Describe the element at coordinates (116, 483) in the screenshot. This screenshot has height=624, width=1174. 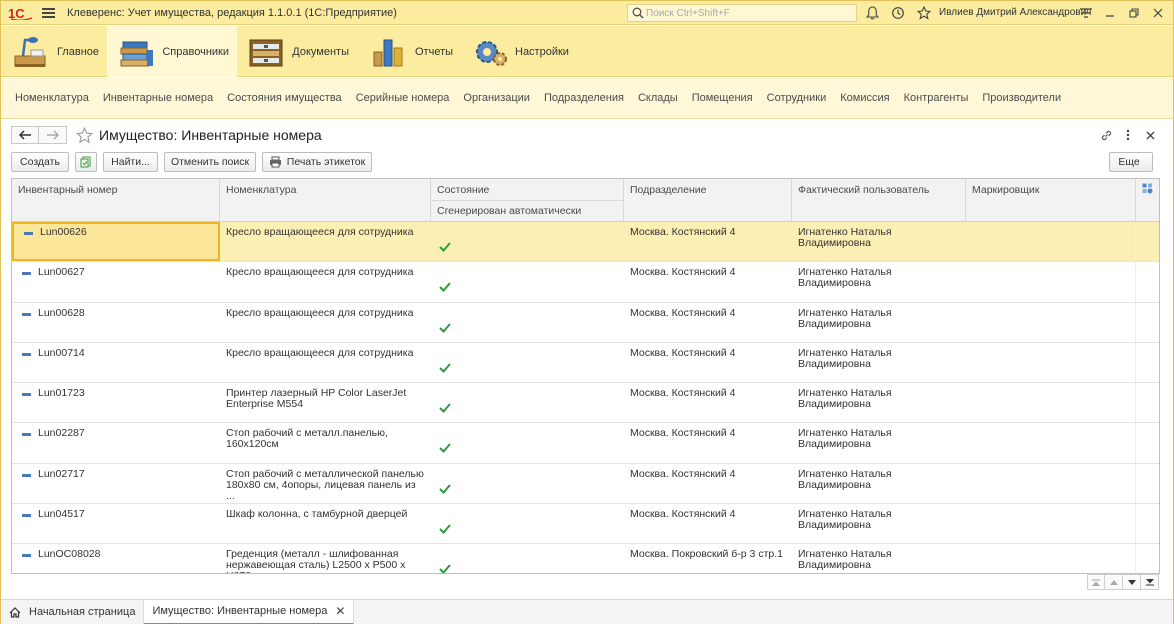
I see `cell-inventory-number: Lun02717` at that location.